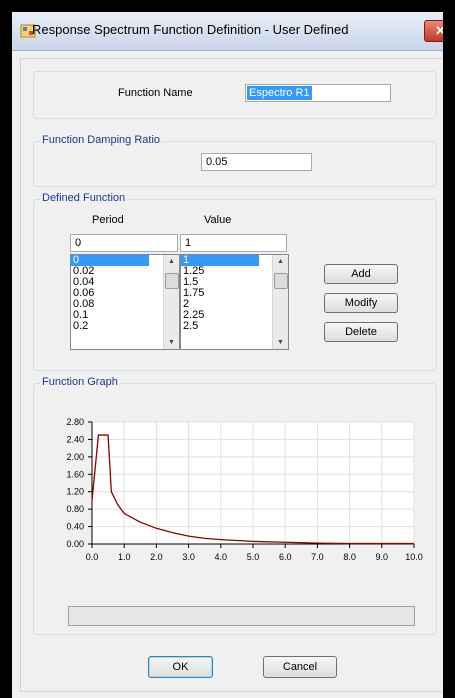 This screenshot has width=455, height=698. I want to click on value-list-item: 1.75, so click(220, 293).